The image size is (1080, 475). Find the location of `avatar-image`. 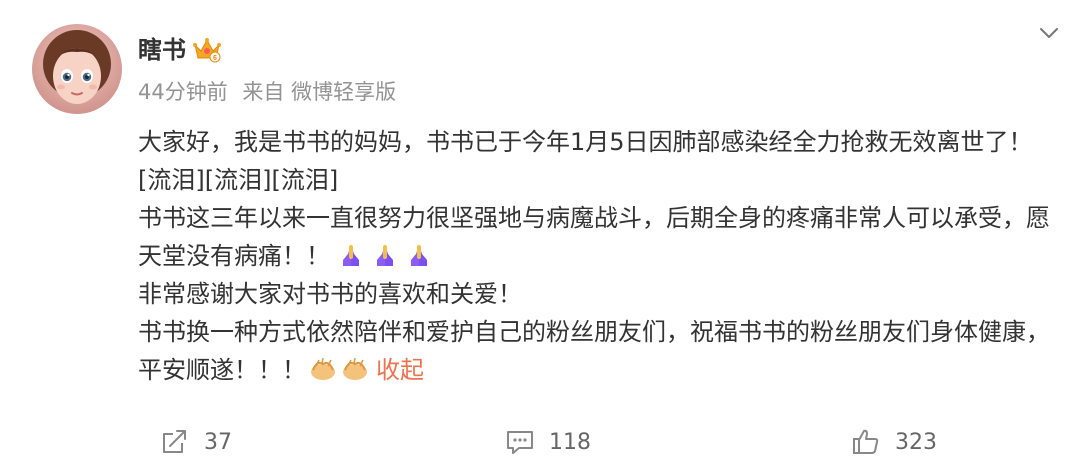

avatar-image is located at coordinates (77, 69).